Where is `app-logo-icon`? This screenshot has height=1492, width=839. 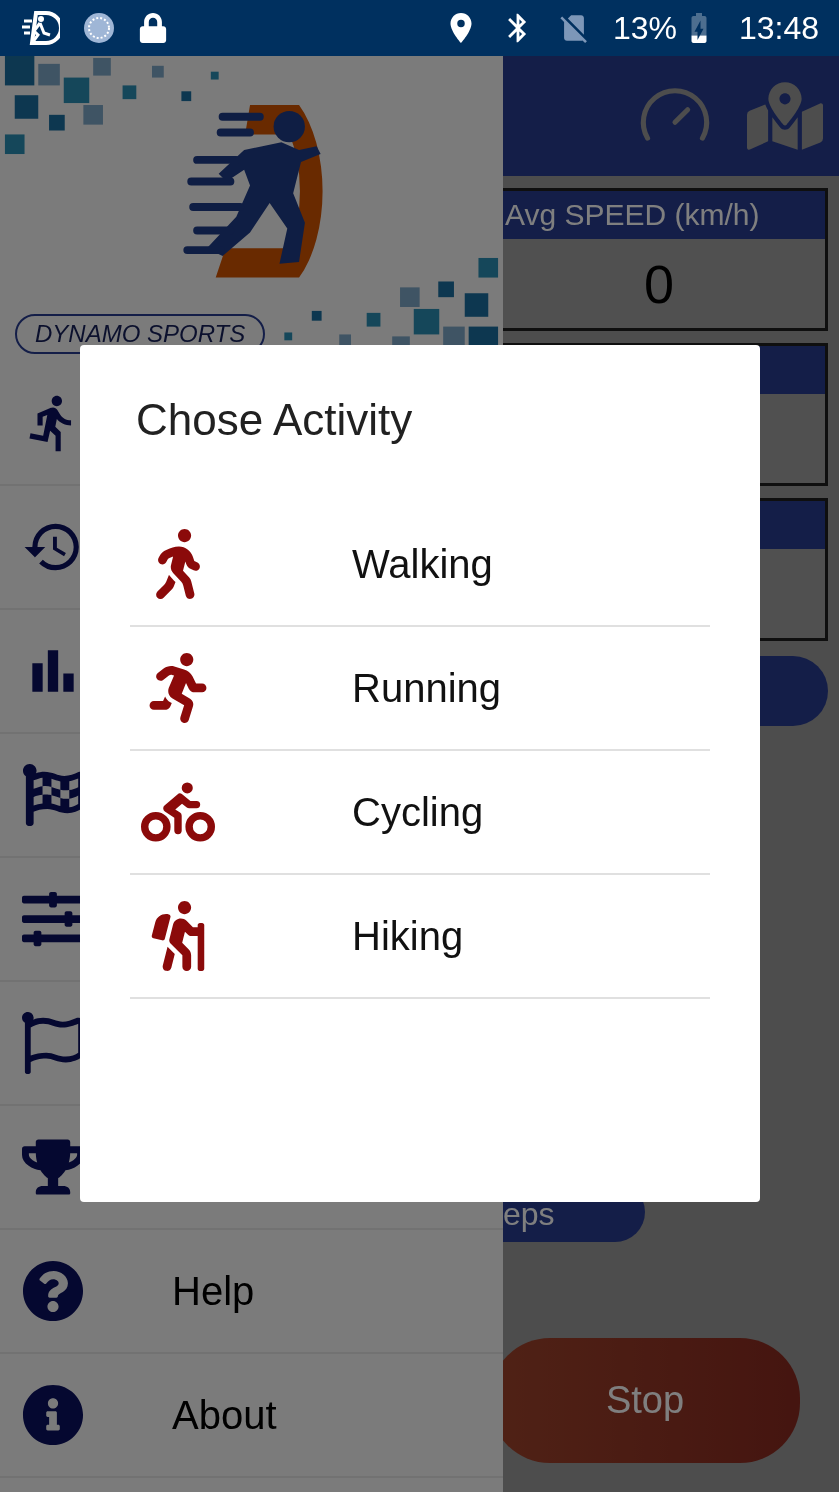 app-logo-icon is located at coordinates (41, 28).